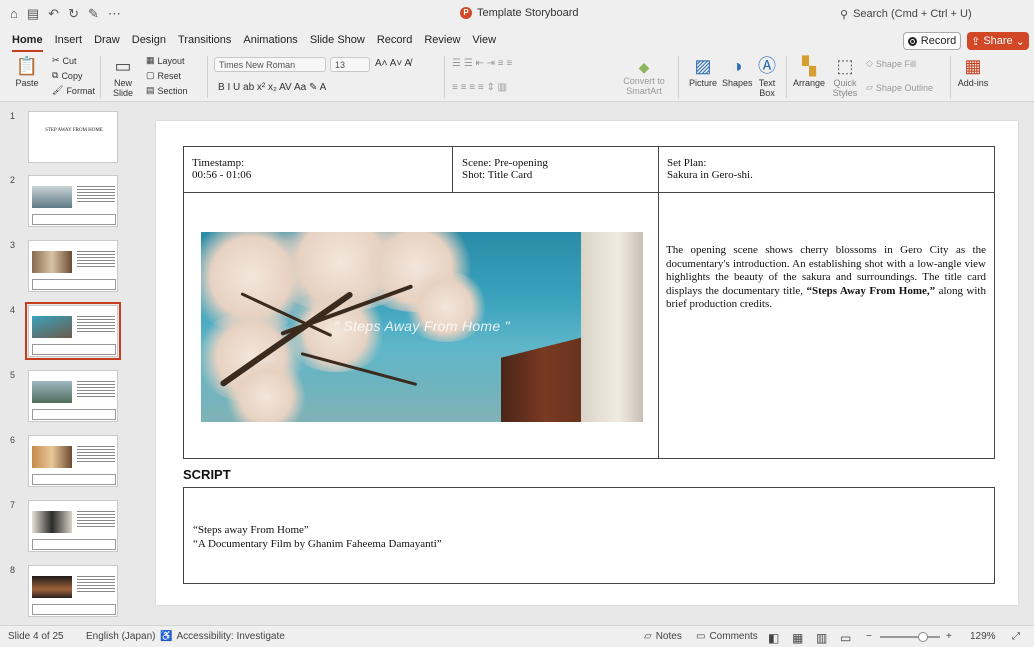 This screenshot has width=1034, height=647. I want to click on set-plan-label: Set Plan:, so click(687, 163).